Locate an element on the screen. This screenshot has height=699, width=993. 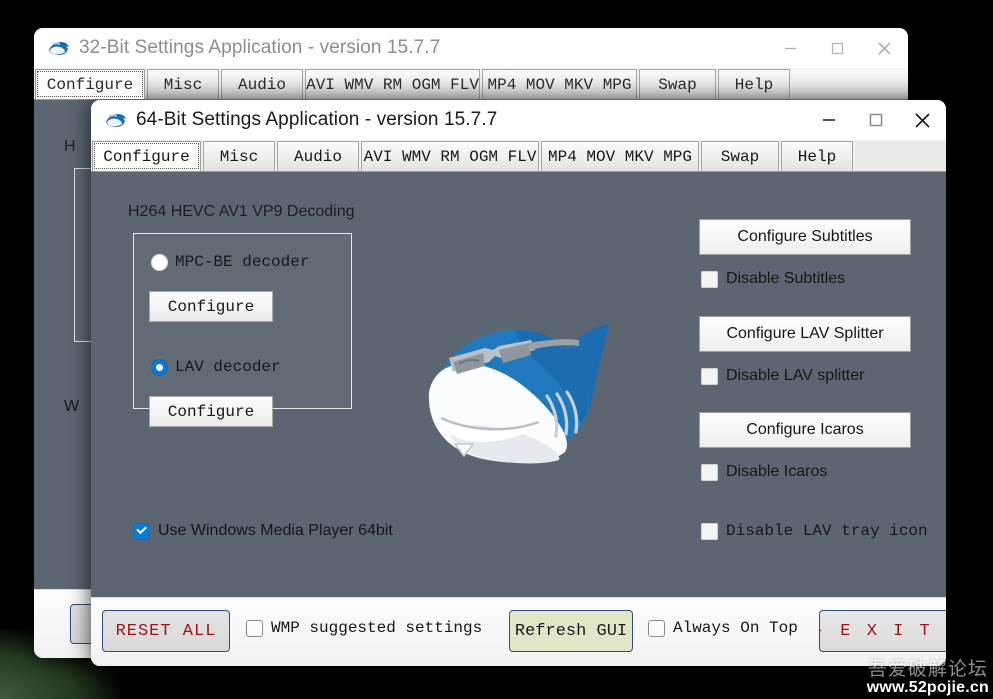
disable-lav-tray-checkbox-row: Disable LAV tray icon is located at coordinates (814, 531).